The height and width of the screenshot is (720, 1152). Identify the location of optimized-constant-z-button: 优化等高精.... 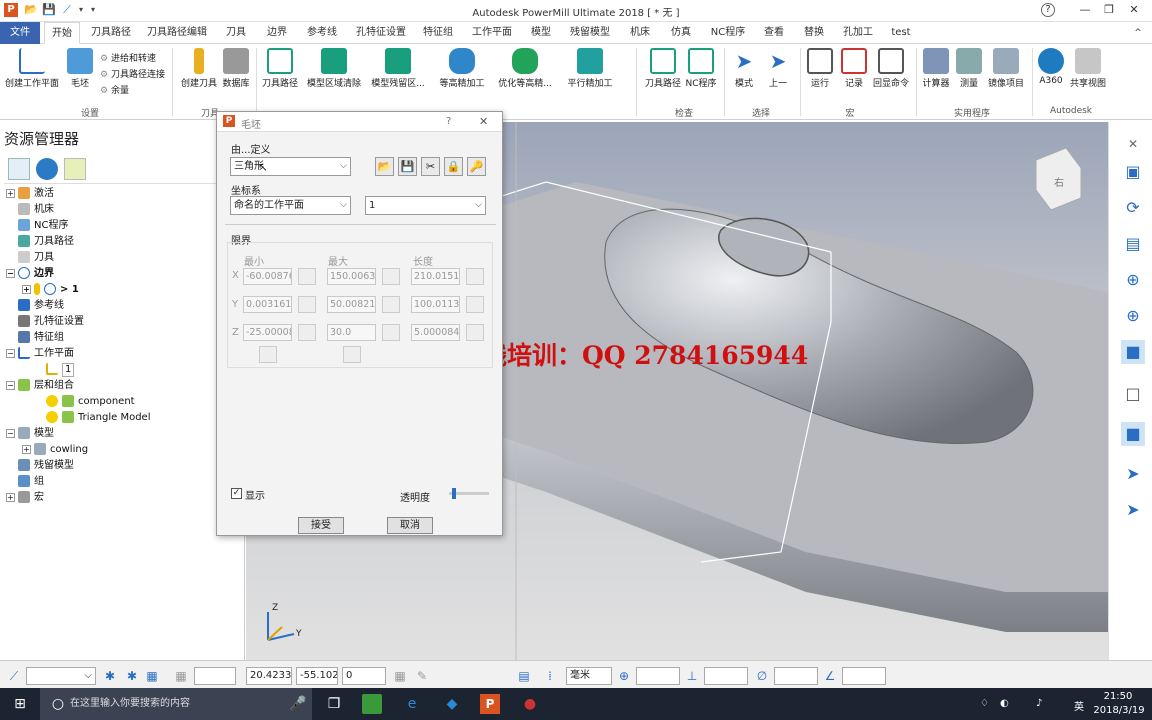
(525, 68).